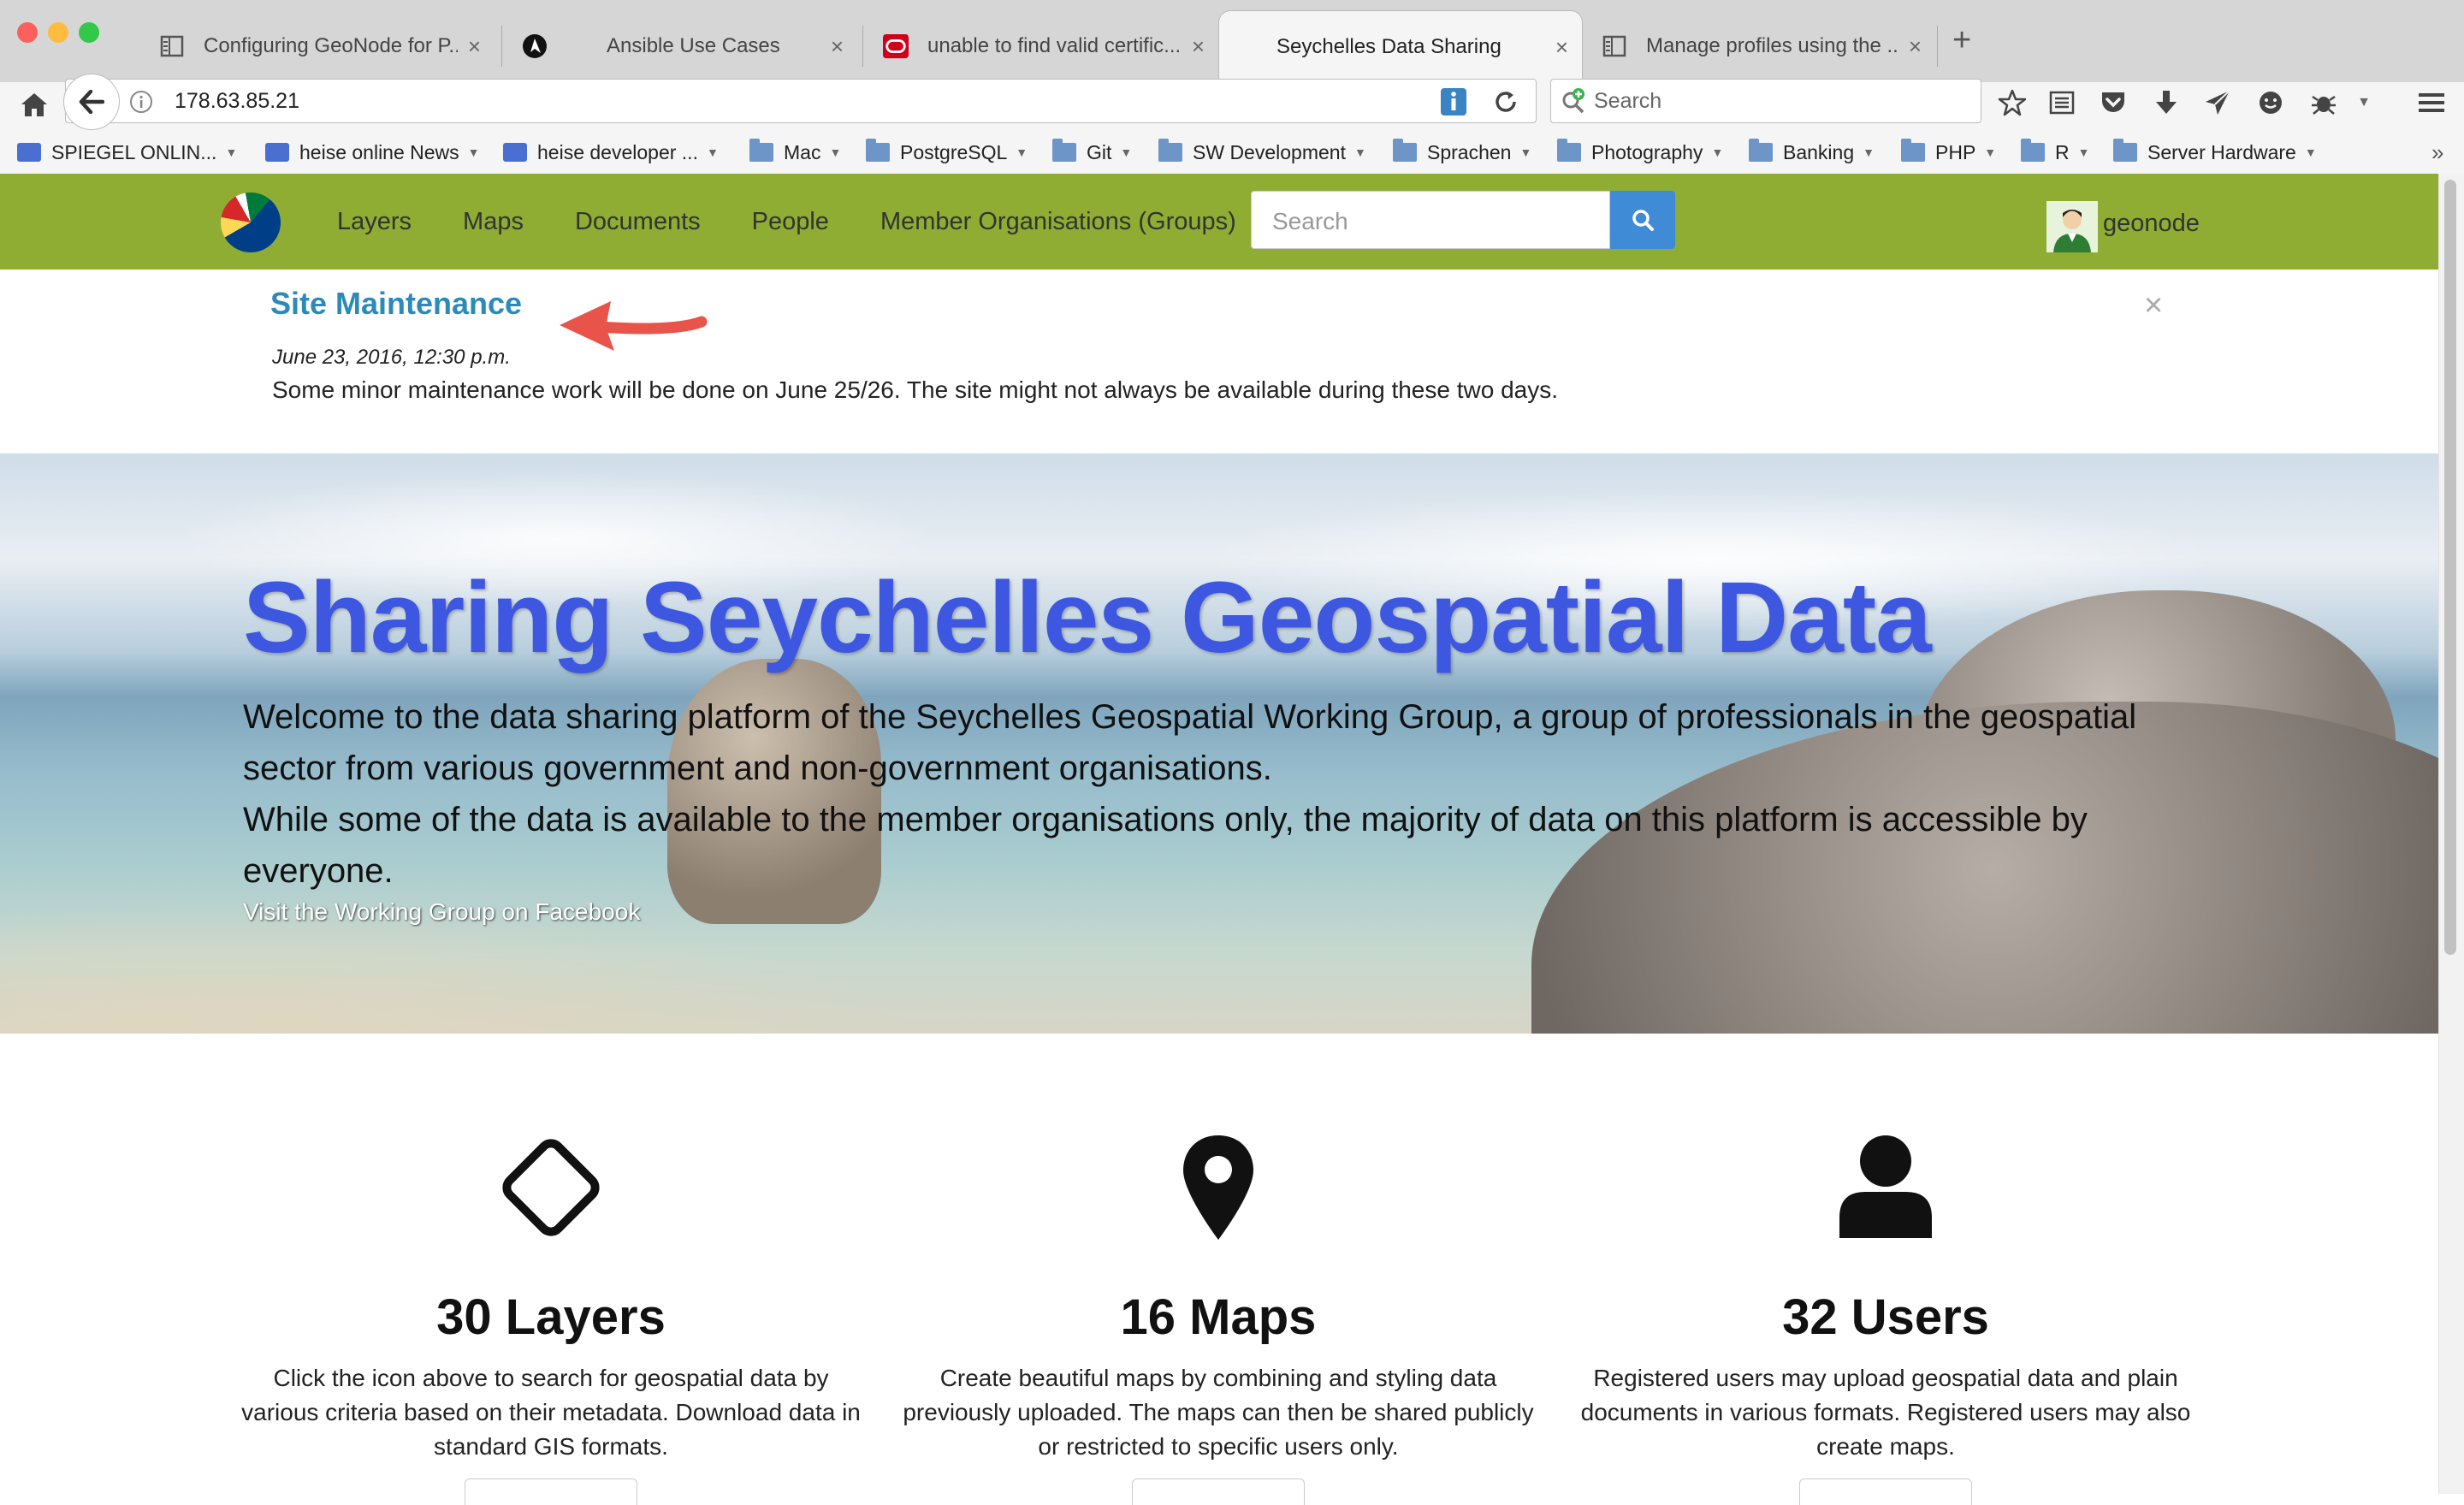 Image resolution: width=2464 pixels, height=1505 pixels. I want to click on bookmarks-overflow-icon: », so click(2437, 152).